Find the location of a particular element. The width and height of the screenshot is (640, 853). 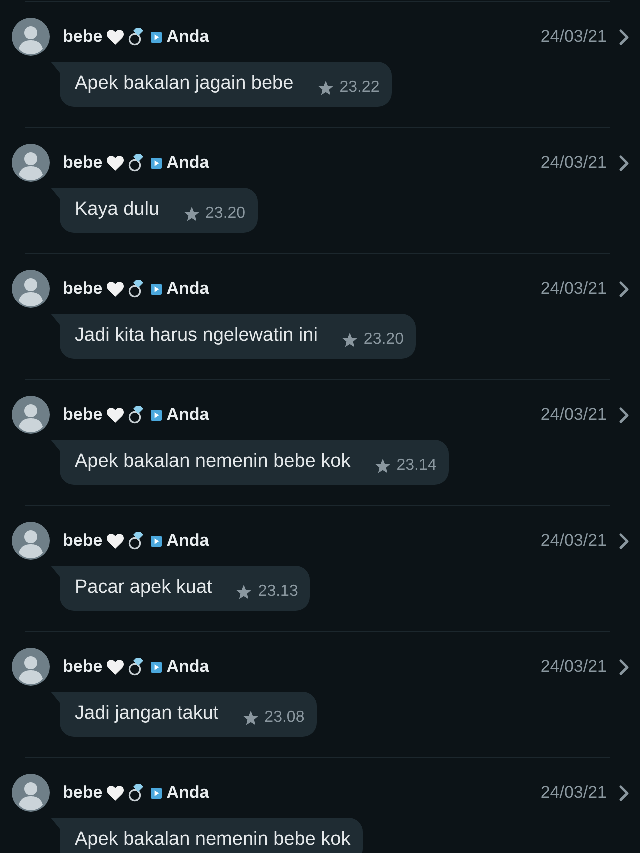

message-text: Jadi kita harus ngelewatin ini is located at coordinates (196, 336).